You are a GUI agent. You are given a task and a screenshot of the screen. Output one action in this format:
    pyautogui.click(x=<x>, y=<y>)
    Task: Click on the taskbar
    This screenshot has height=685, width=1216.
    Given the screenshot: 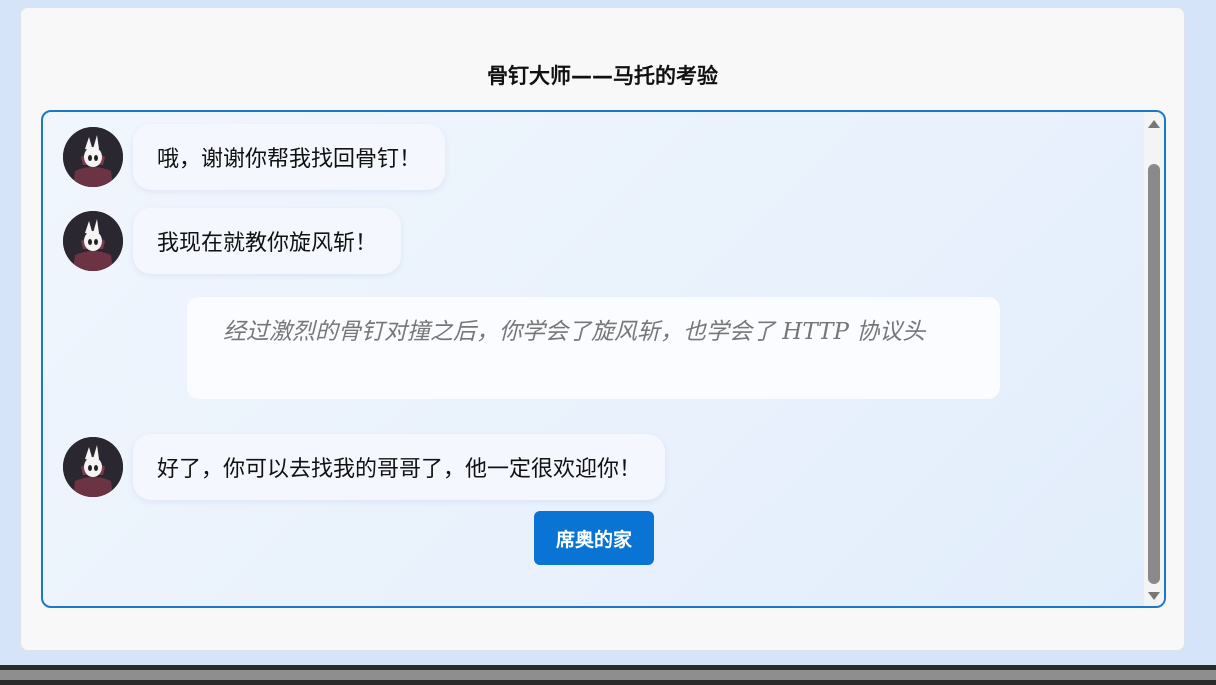 What is the action you would take?
    pyautogui.click(x=608, y=675)
    